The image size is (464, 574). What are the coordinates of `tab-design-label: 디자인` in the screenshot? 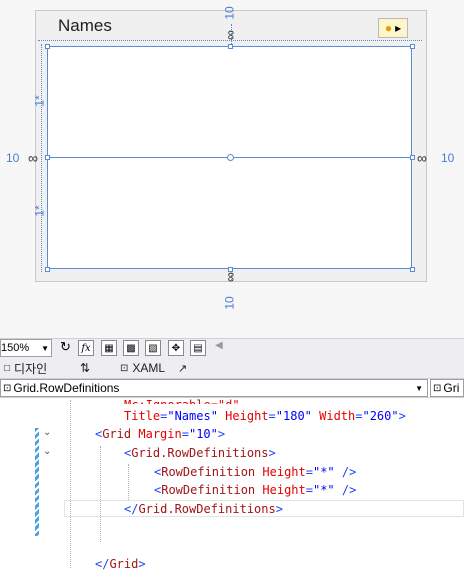 It's located at (31, 368).